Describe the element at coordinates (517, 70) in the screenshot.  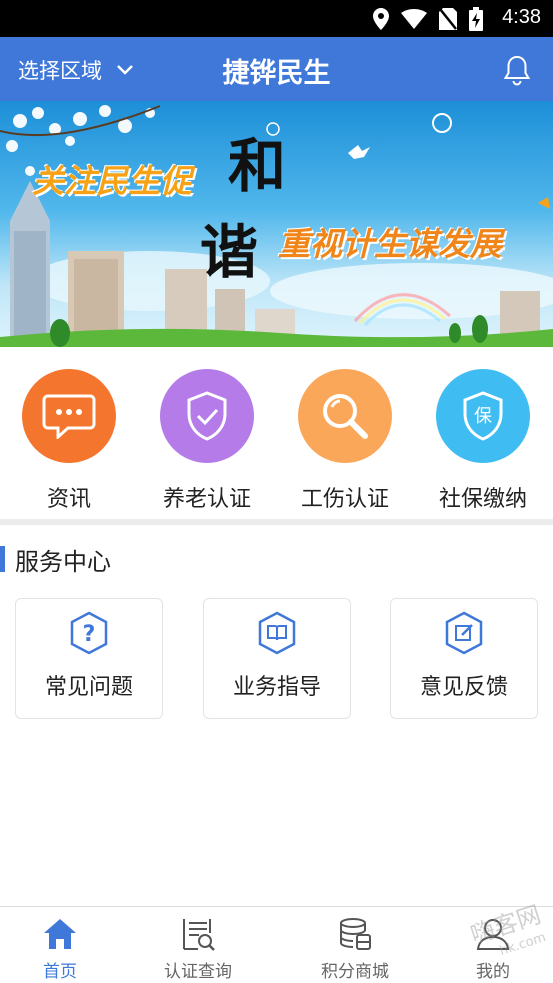
I see `bell-icon` at that location.